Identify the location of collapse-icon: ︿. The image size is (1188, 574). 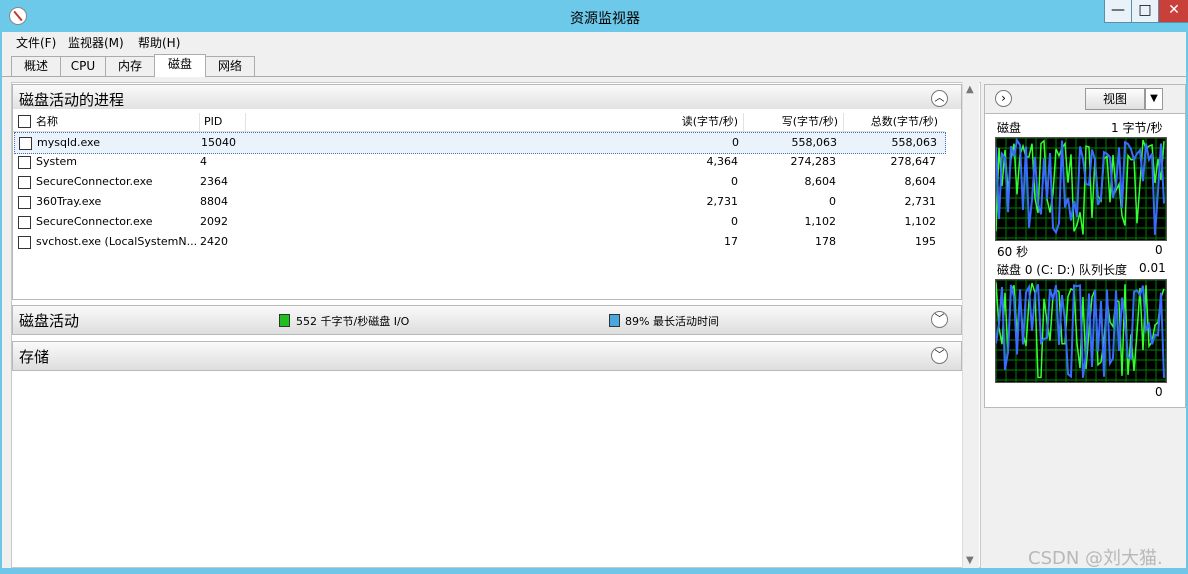
(939, 98).